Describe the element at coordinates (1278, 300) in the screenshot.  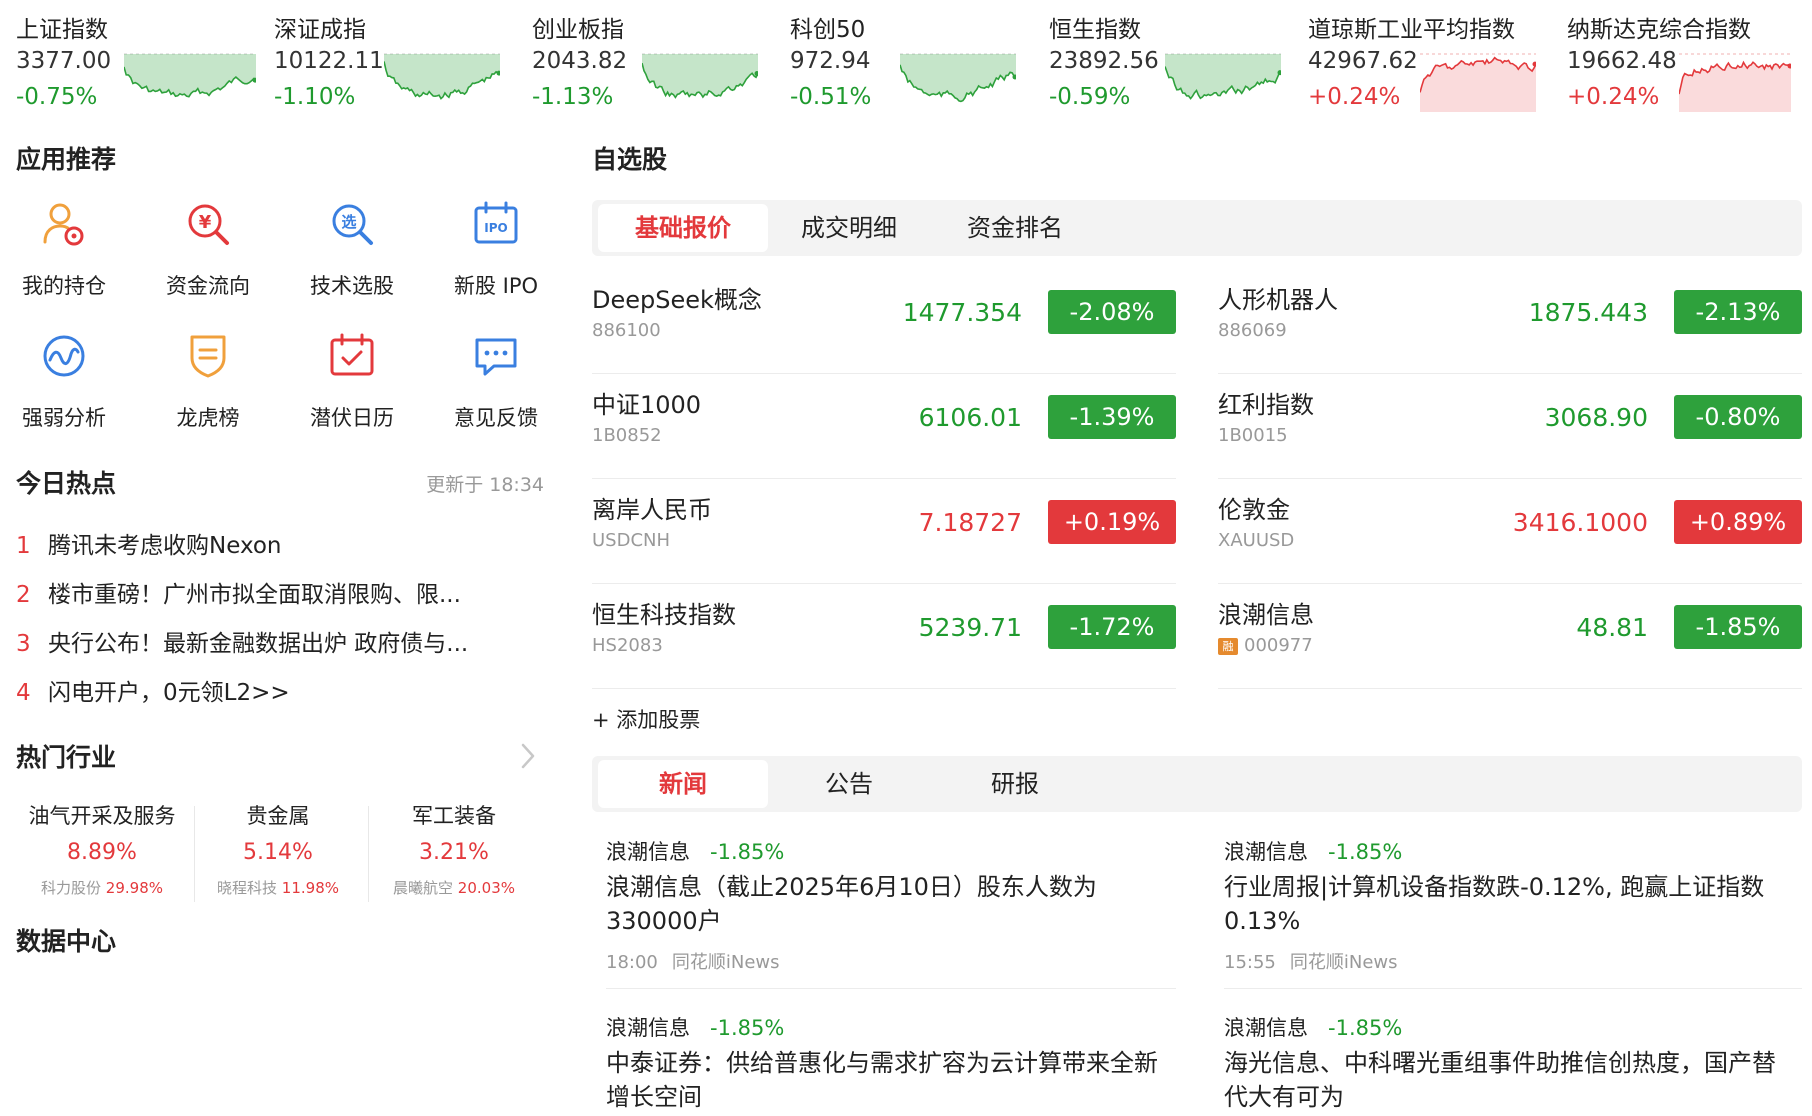
I see `stock-name: 人形机器人` at that location.